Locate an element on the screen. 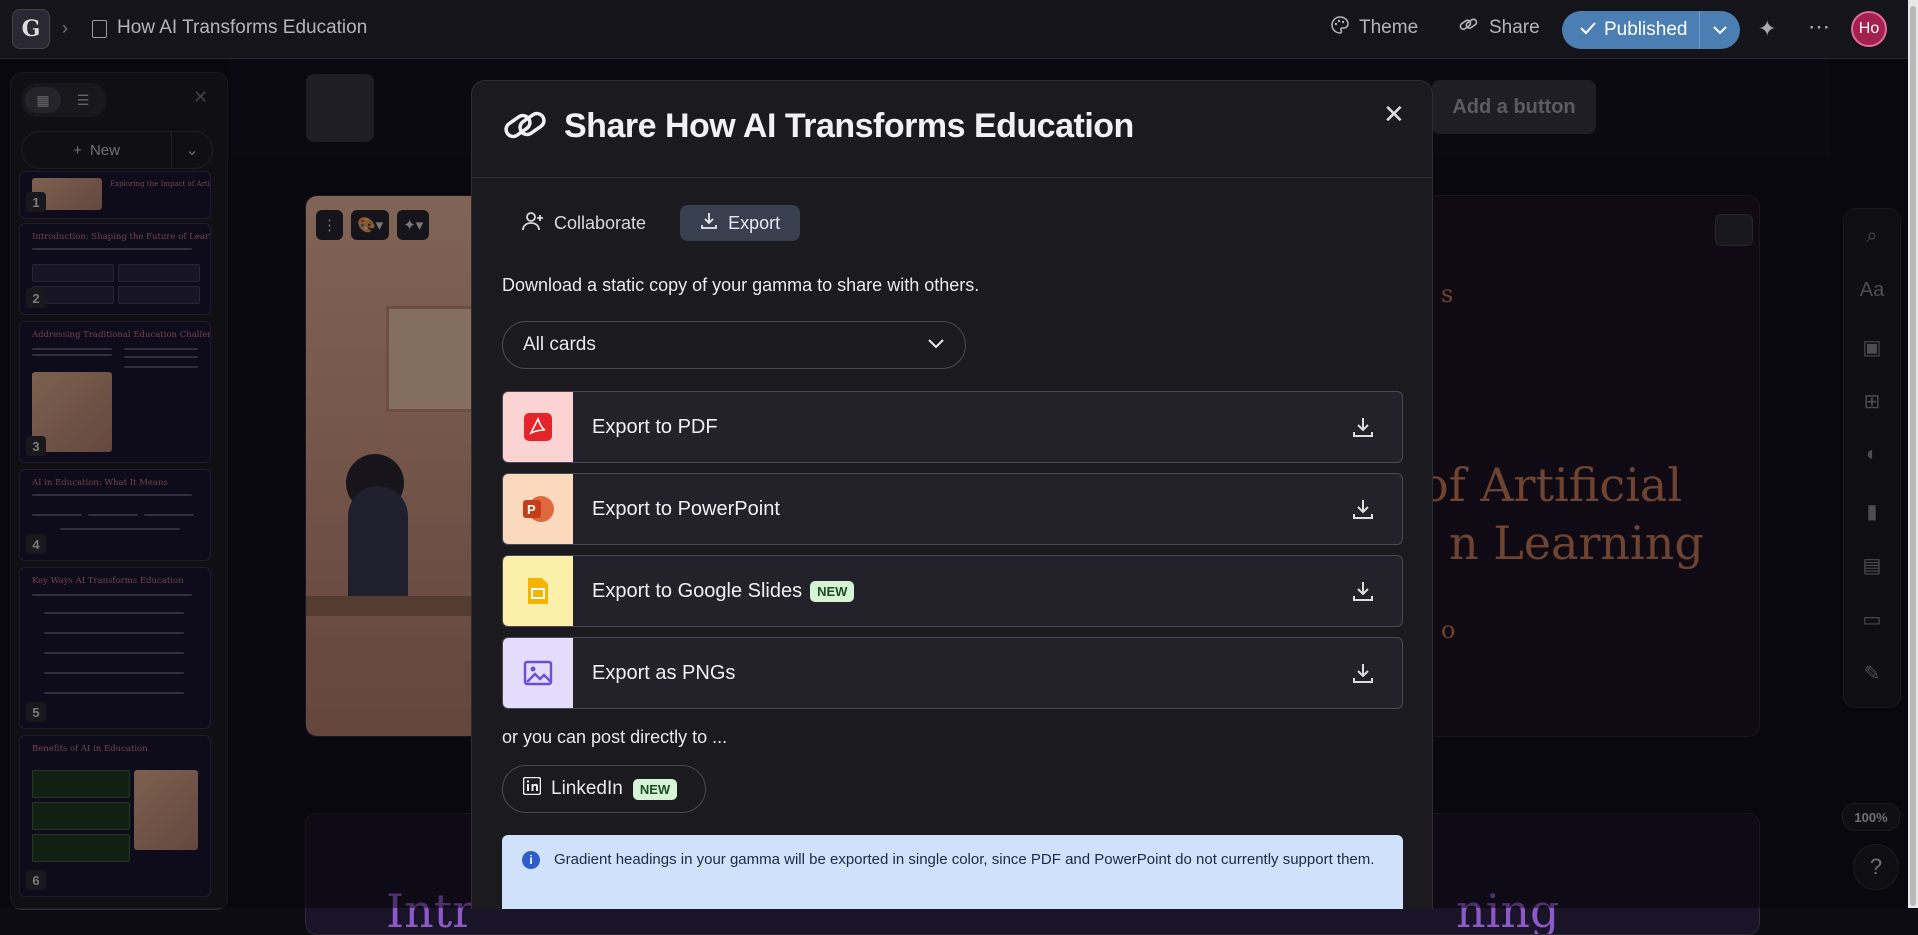  linkedin-icon is located at coordinates (532, 788).